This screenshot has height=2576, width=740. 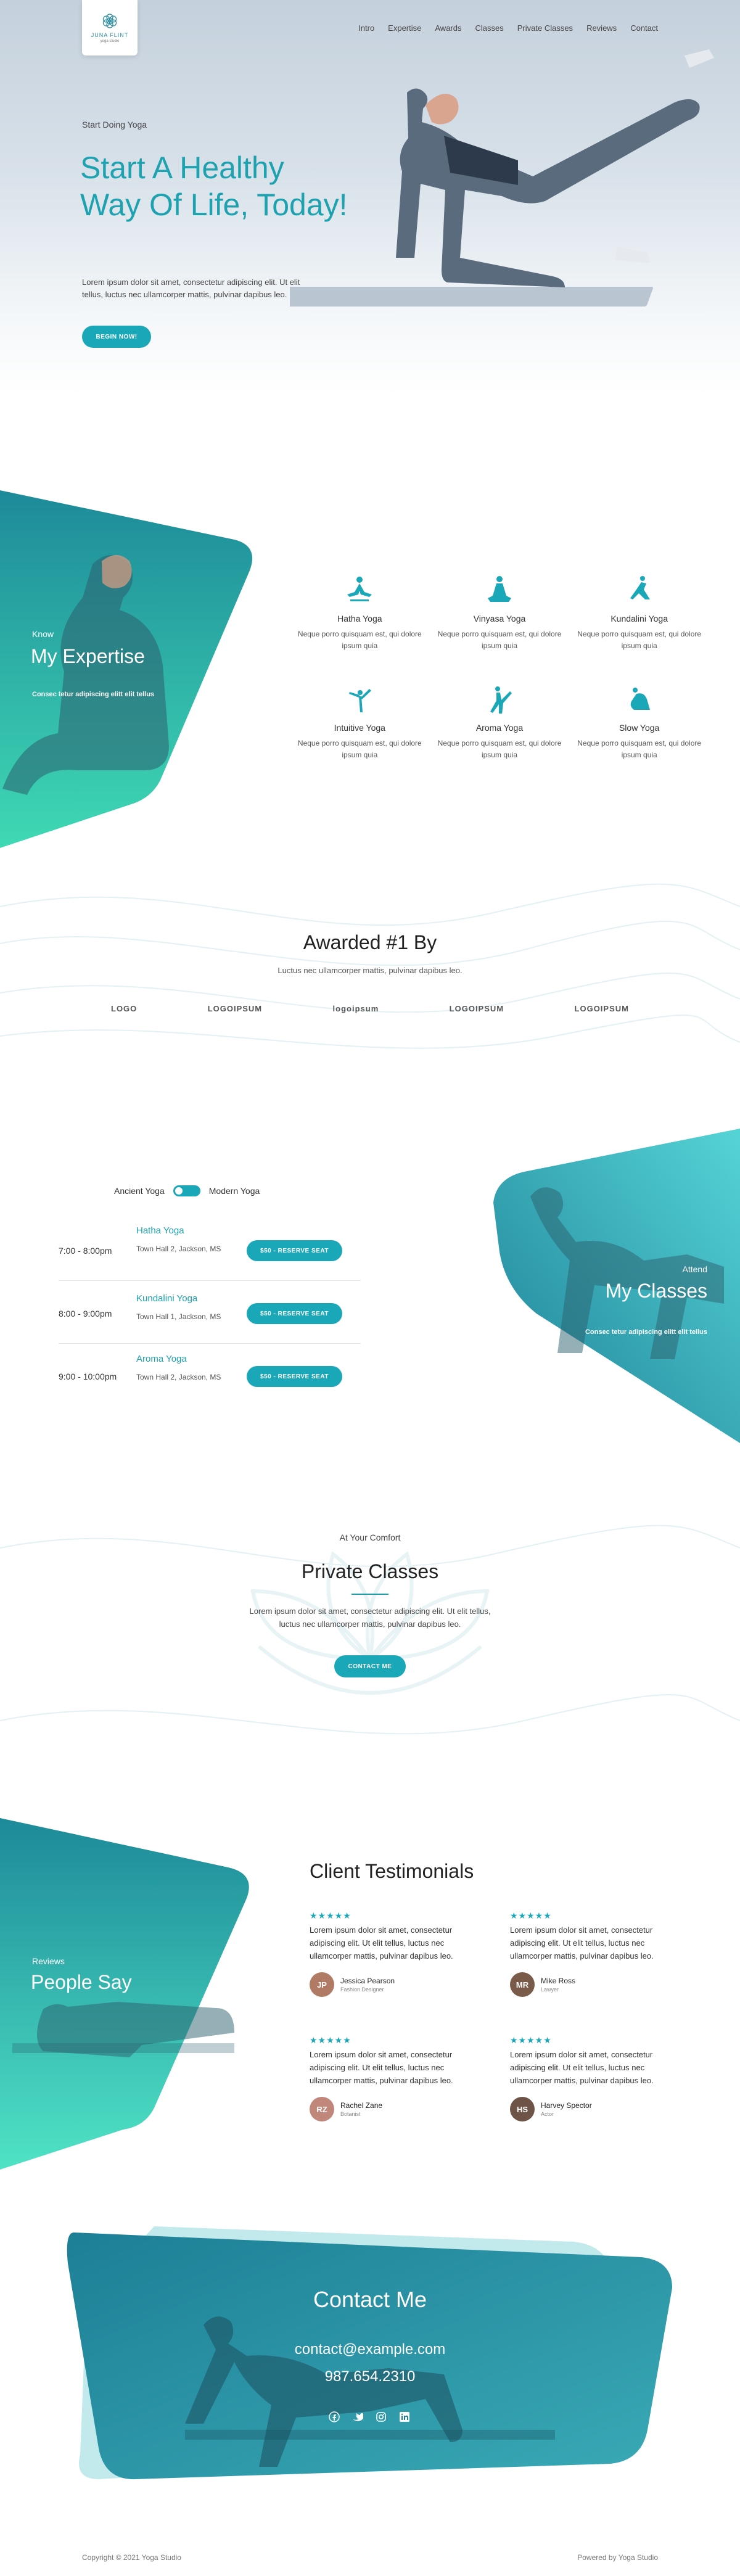 What do you see at coordinates (448, 28) in the screenshot?
I see `nav-awards: Awards` at bounding box center [448, 28].